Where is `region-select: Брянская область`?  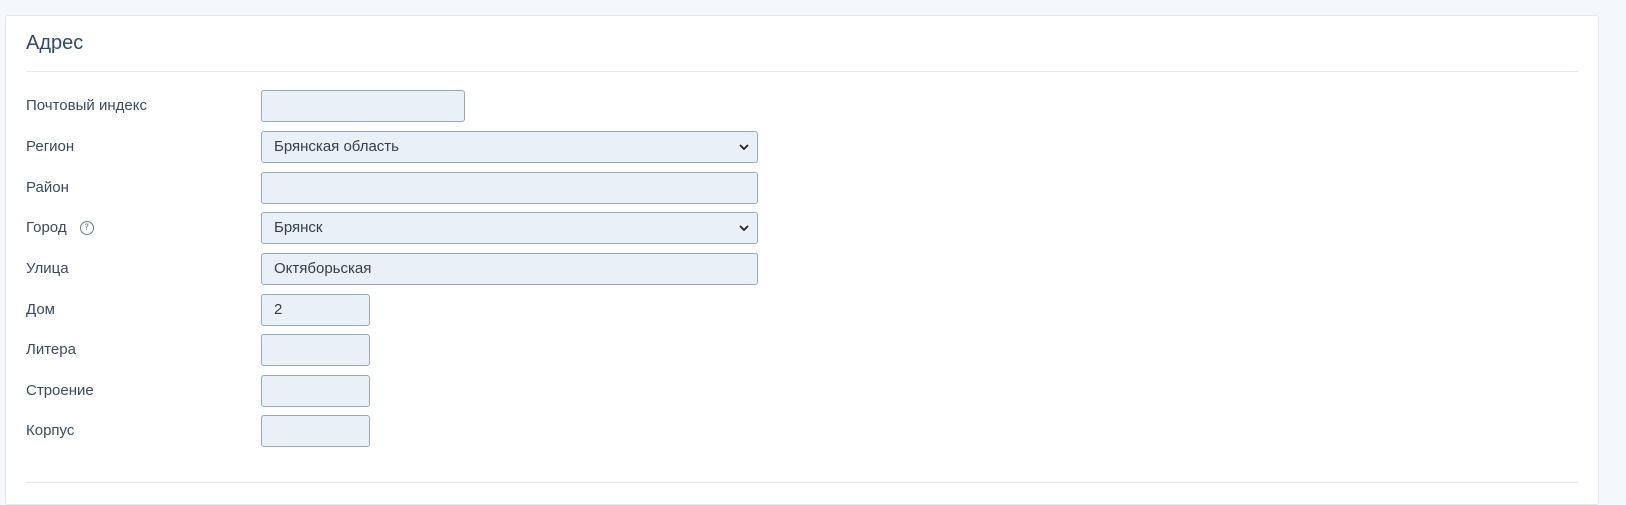
region-select: Брянская область is located at coordinates (509, 147).